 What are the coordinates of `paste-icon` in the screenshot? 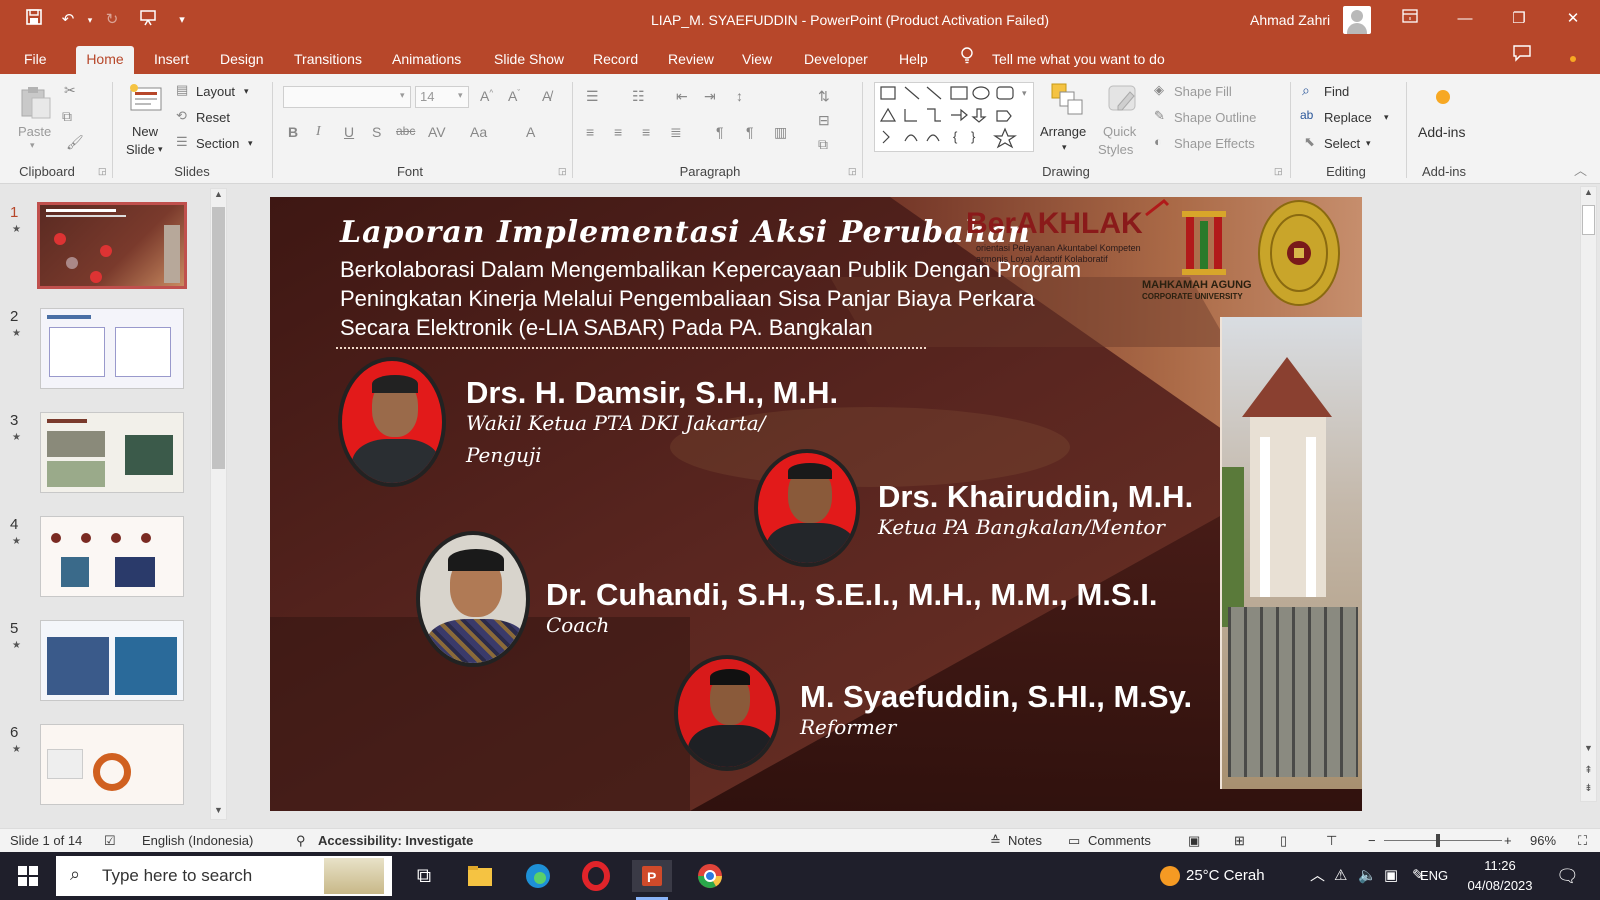 It's located at (34, 101).